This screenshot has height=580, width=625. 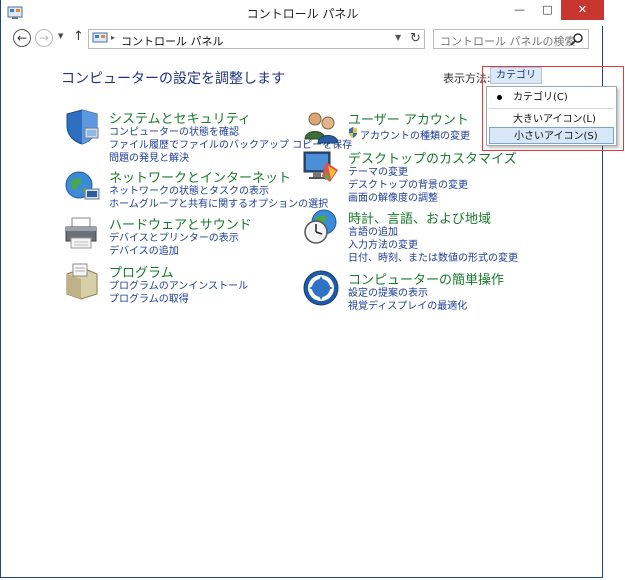 What do you see at coordinates (353, 132) in the screenshot?
I see `uac-shield-icon` at bounding box center [353, 132].